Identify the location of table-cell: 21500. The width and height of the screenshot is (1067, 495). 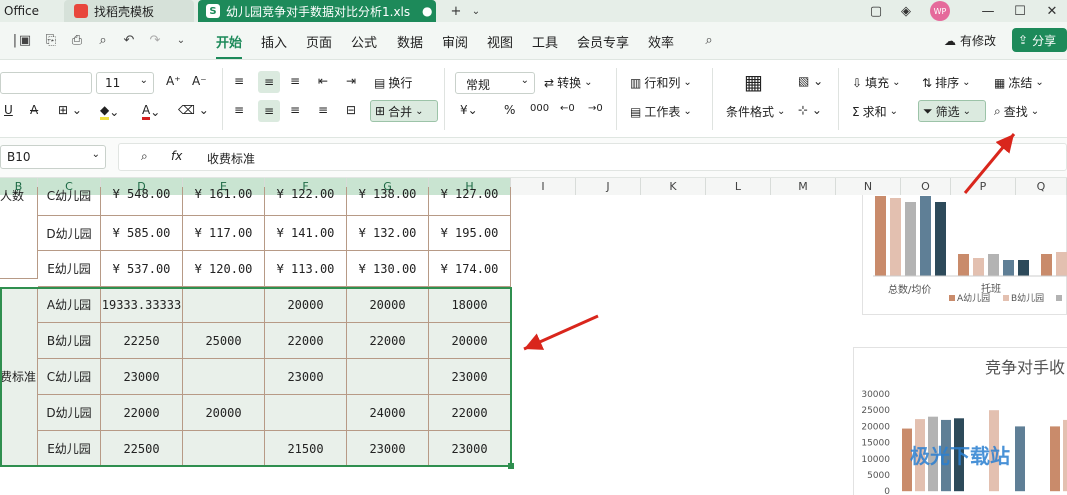
(306, 449).